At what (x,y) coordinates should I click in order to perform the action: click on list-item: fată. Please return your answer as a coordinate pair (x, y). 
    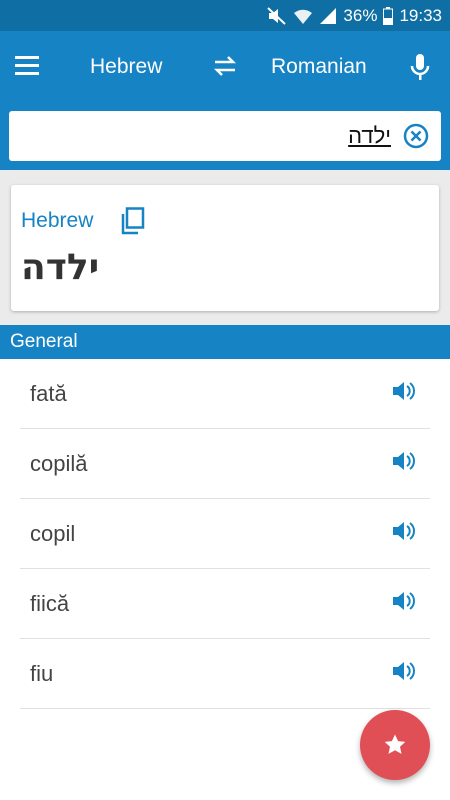
    Looking at the image, I should click on (225, 394).